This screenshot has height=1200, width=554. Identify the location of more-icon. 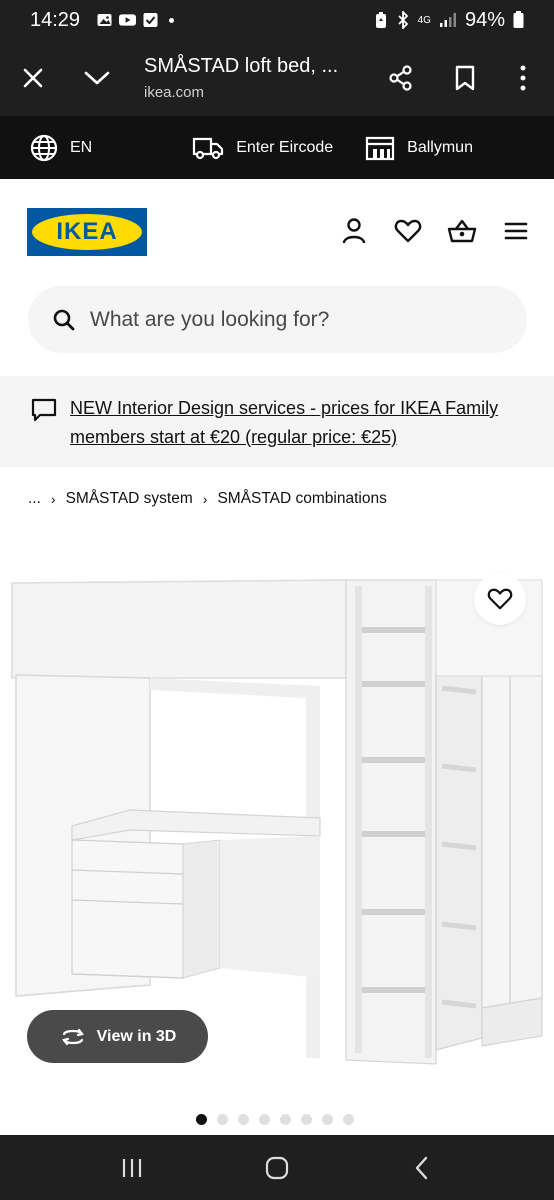
(523, 78).